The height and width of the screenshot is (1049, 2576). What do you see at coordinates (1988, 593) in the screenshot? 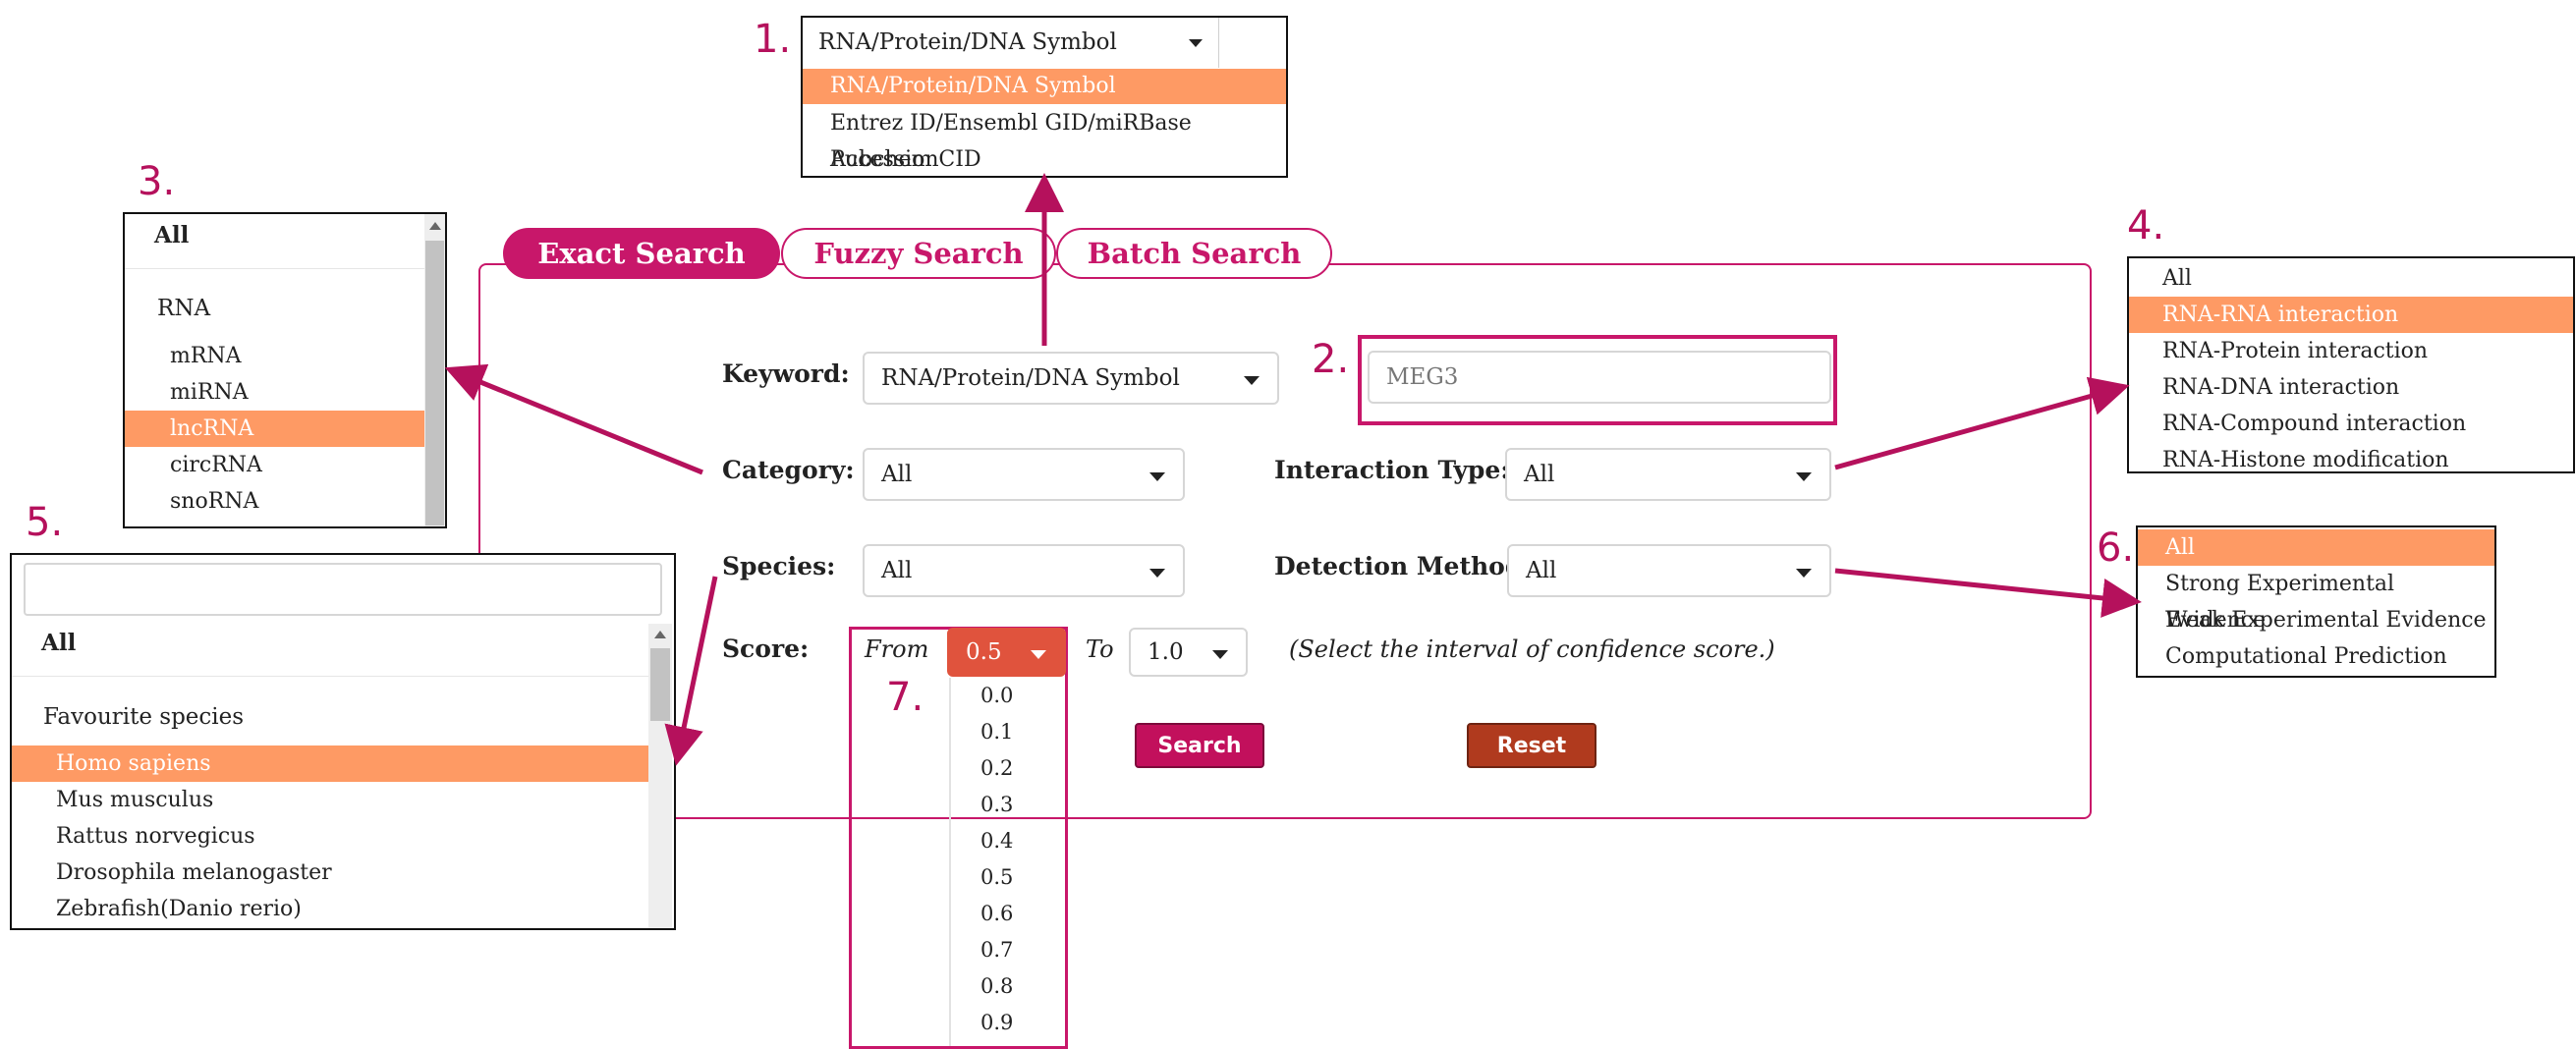
I see `arrow-to-detection-dropdown` at bounding box center [1988, 593].